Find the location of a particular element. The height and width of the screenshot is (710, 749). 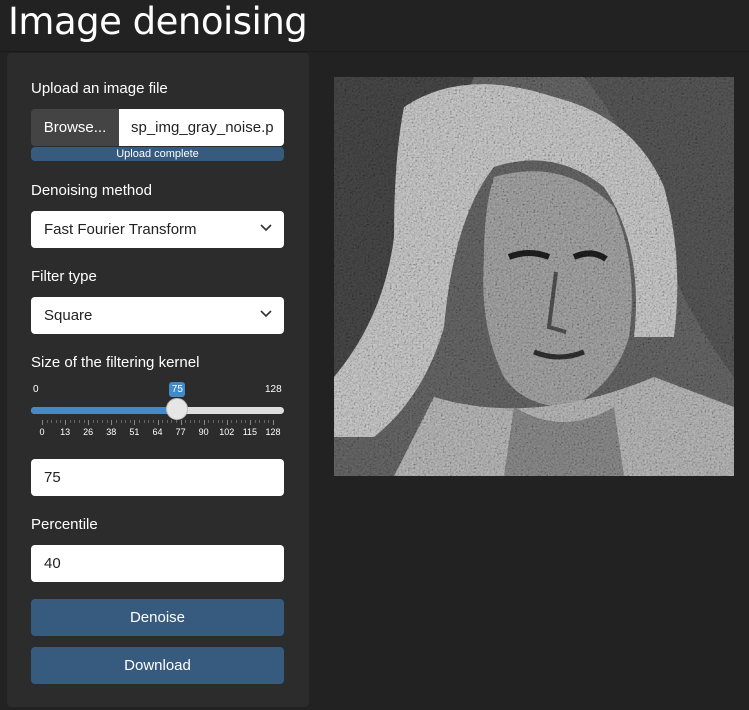

slider-tick-label: 90 is located at coordinates (203, 432).